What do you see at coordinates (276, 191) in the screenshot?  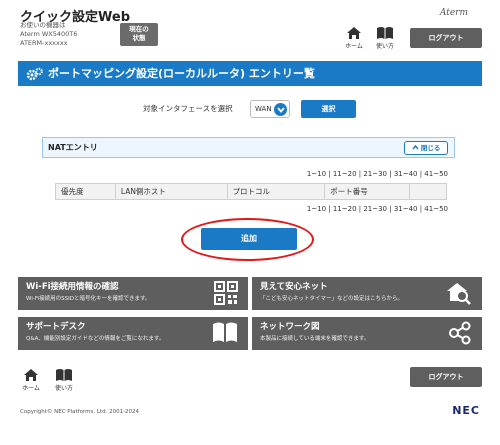 I see `col-protocol: プロトコル` at bounding box center [276, 191].